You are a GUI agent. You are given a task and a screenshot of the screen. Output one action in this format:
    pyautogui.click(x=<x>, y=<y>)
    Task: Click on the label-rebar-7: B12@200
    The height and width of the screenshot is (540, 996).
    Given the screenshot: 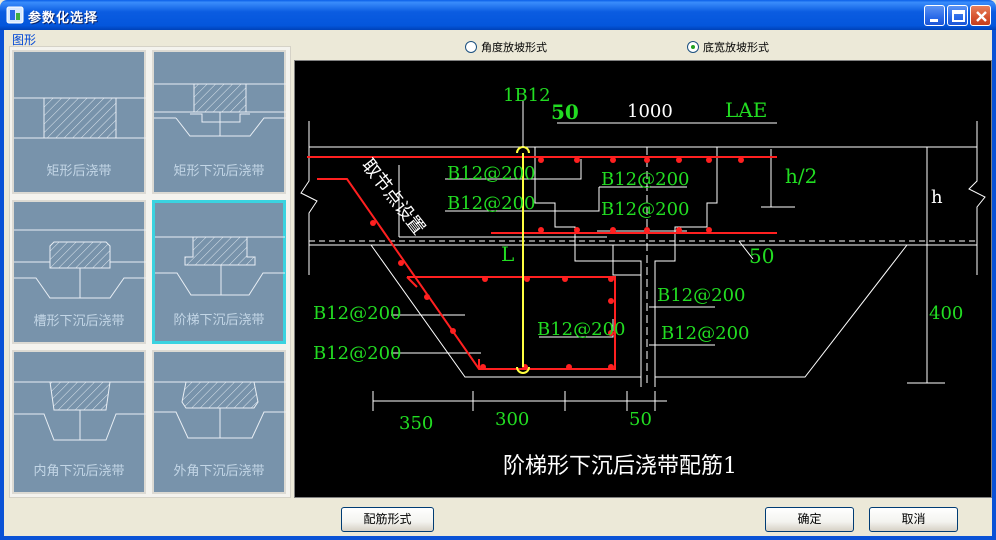 What is the action you would take?
    pyautogui.click(x=581, y=329)
    